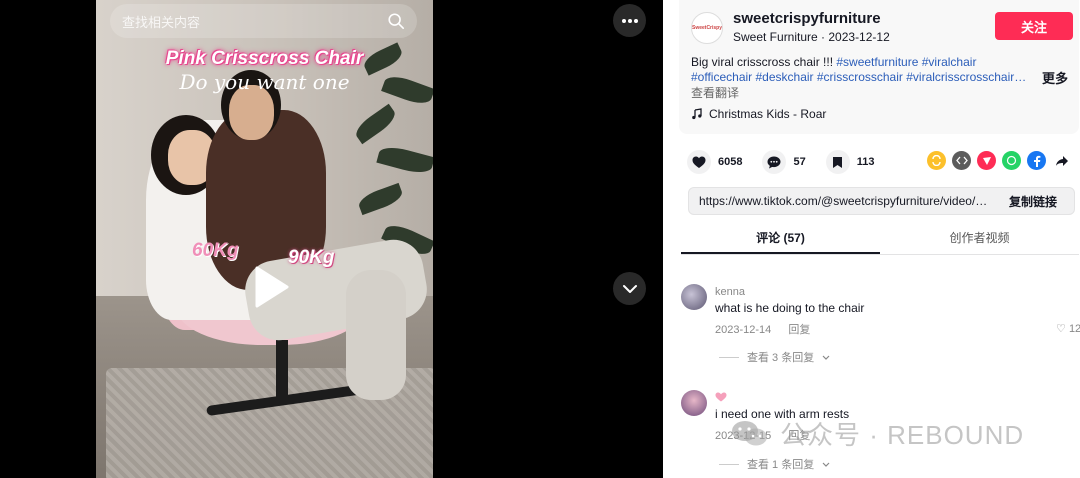 The height and width of the screenshot is (478, 1080). I want to click on next-video-button, so click(629, 288).